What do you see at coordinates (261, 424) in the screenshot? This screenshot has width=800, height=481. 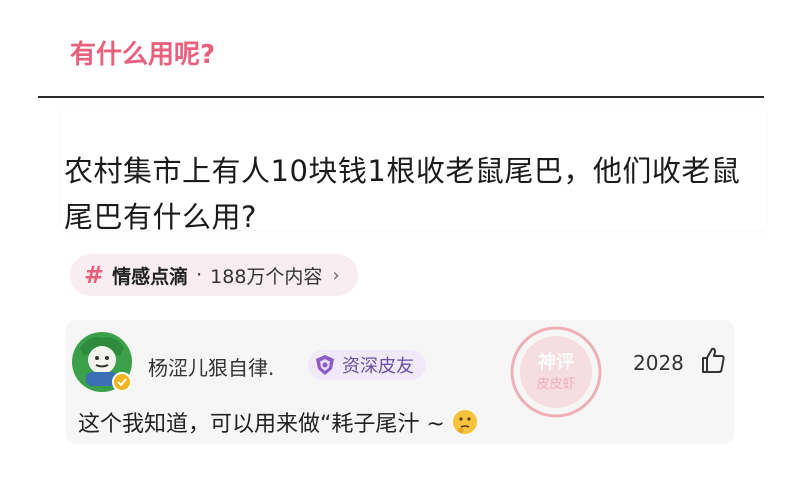 I see `comment-body: 这个我知道，可以用来做“耗子尾汁 ~` at bounding box center [261, 424].